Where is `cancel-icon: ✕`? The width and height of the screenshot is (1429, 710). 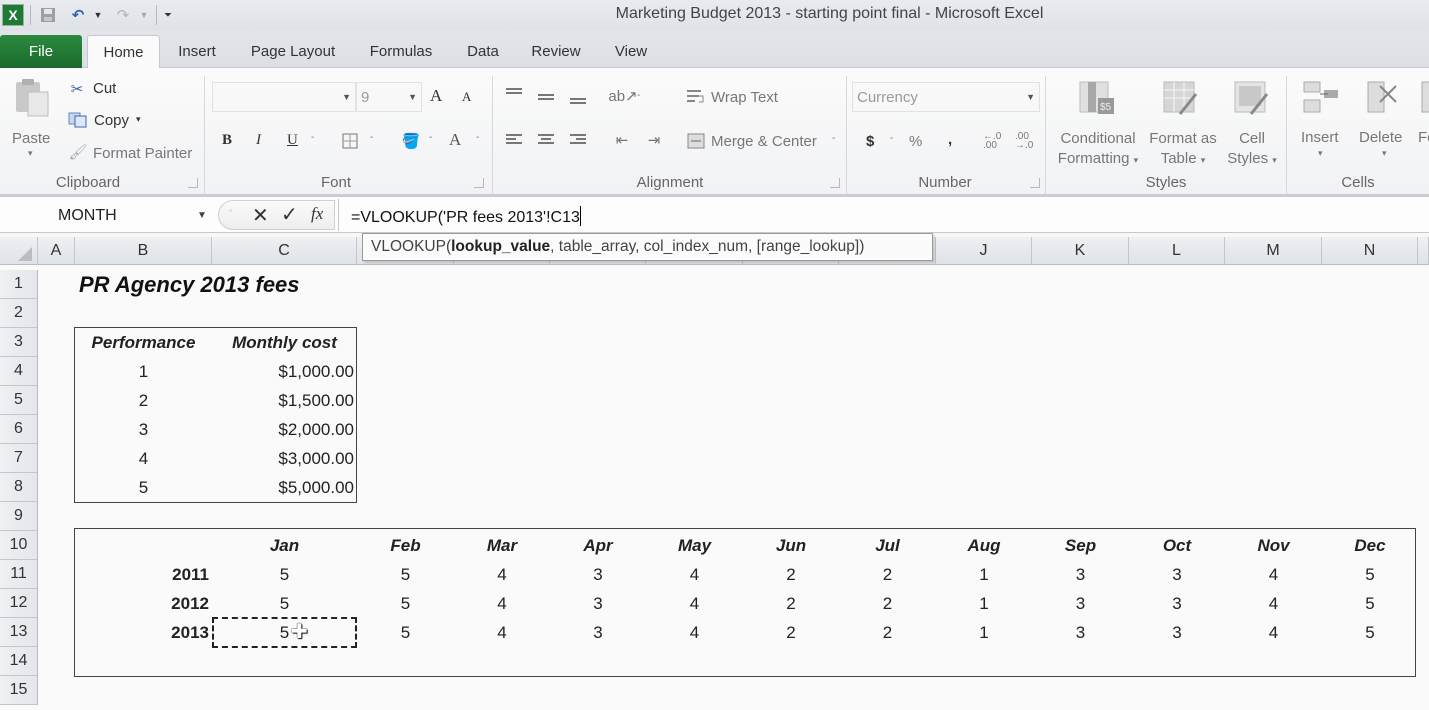 cancel-icon: ✕ is located at coordinates (260, 215).